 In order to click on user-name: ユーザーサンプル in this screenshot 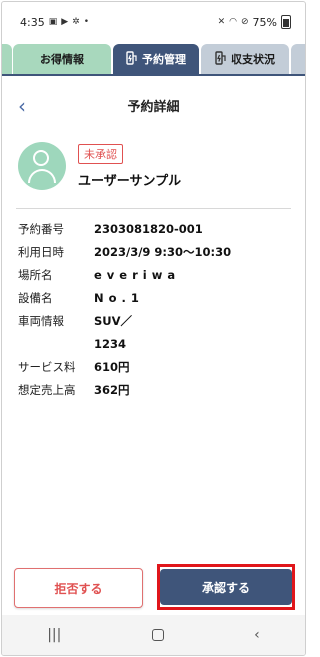, I will do `click(130, 181)`.